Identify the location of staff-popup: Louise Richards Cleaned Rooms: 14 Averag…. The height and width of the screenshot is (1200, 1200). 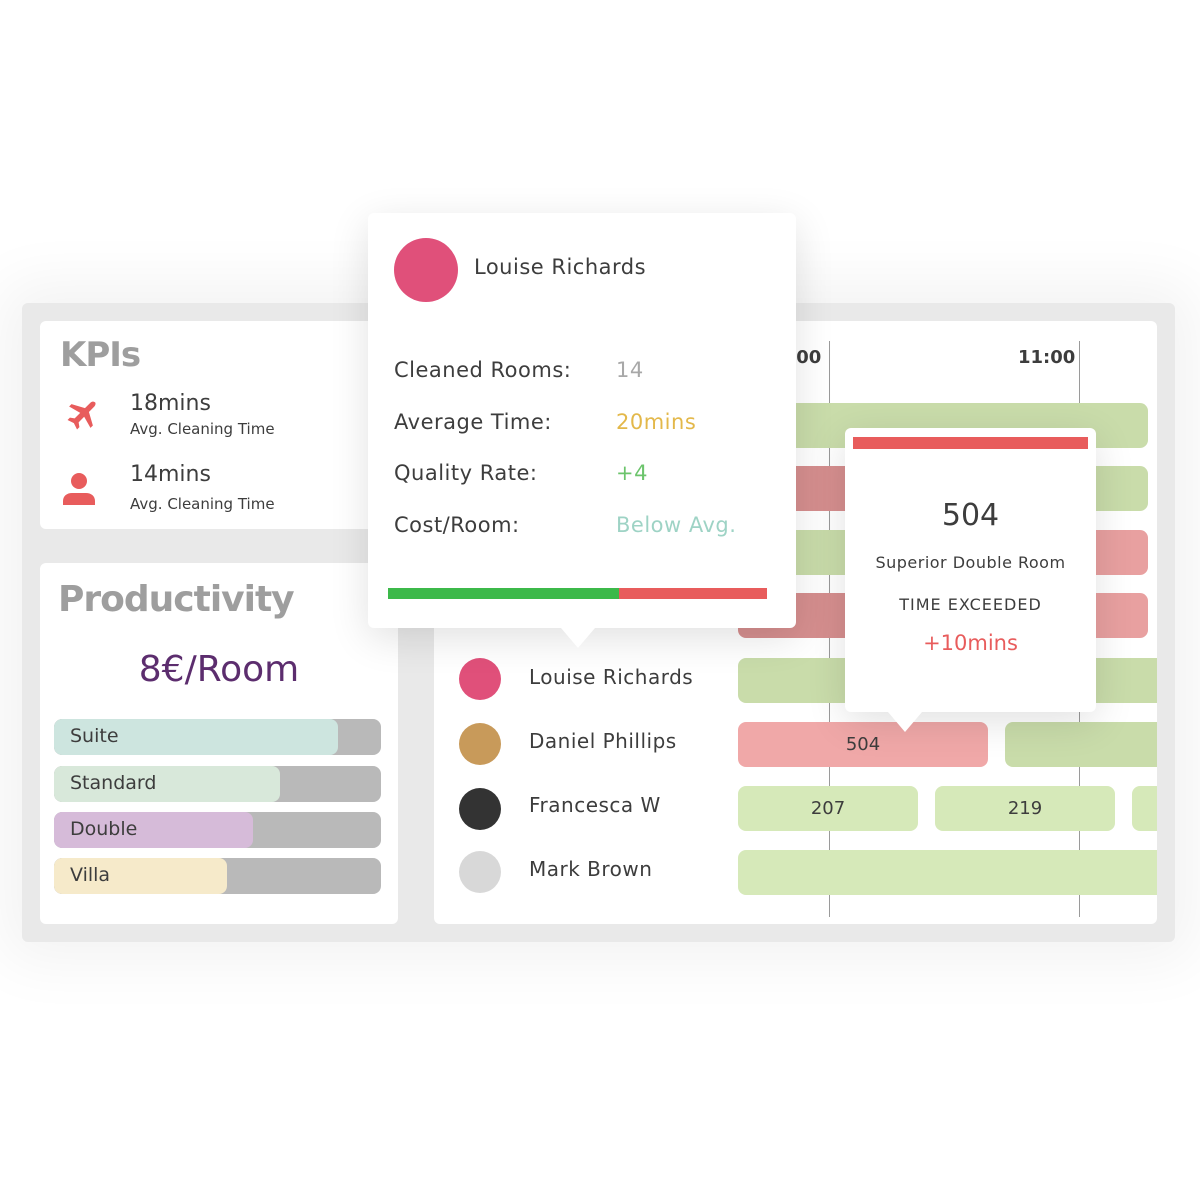
(582, 430).